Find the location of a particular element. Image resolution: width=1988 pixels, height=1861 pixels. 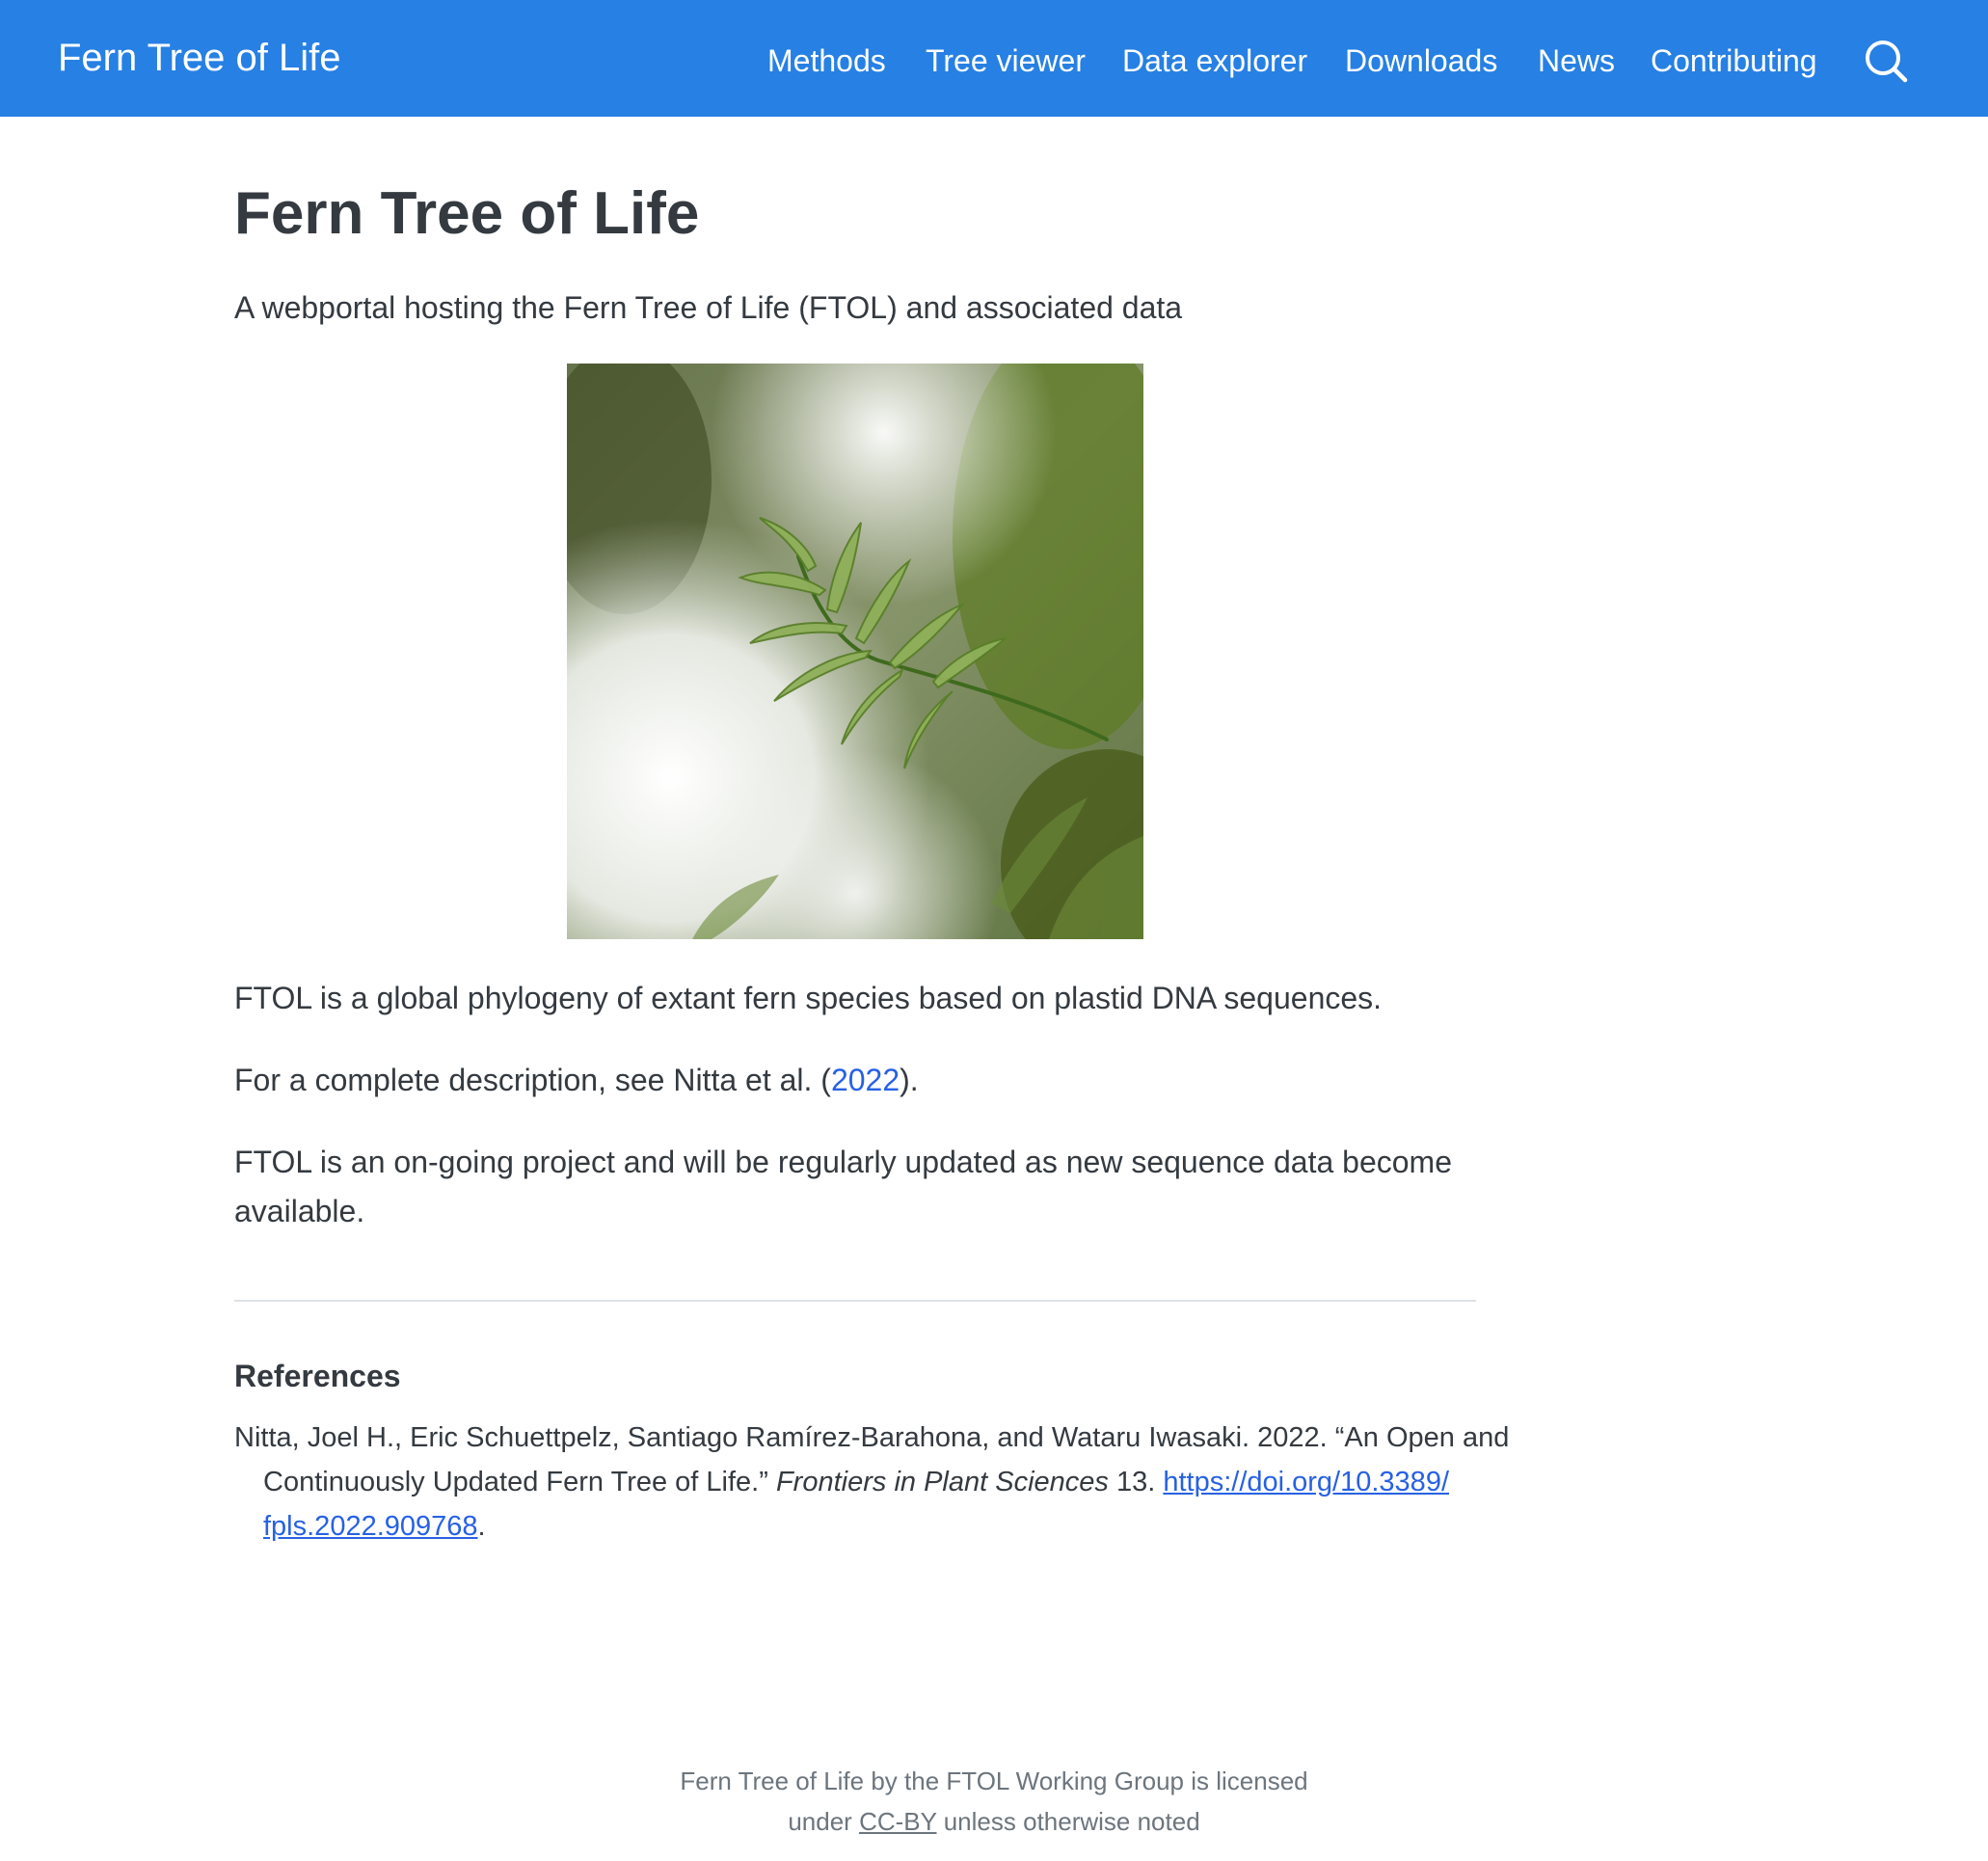

doi-link-part2: fpls.2022.909768 is located at coordinates (370, 1526).